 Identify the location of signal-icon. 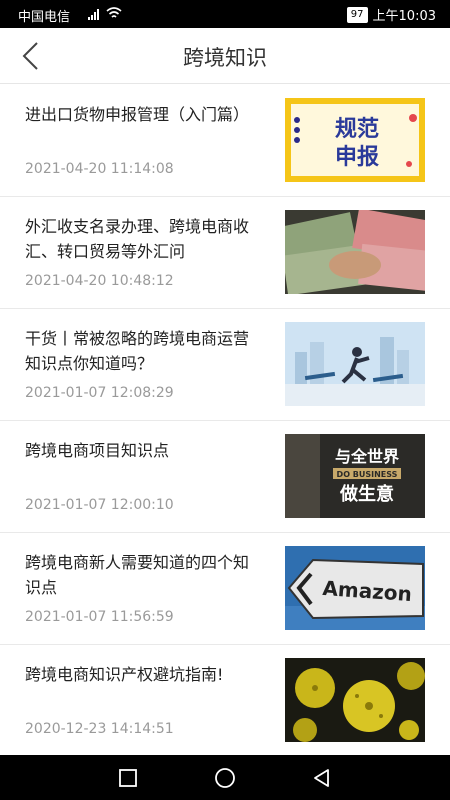
(93, 14).